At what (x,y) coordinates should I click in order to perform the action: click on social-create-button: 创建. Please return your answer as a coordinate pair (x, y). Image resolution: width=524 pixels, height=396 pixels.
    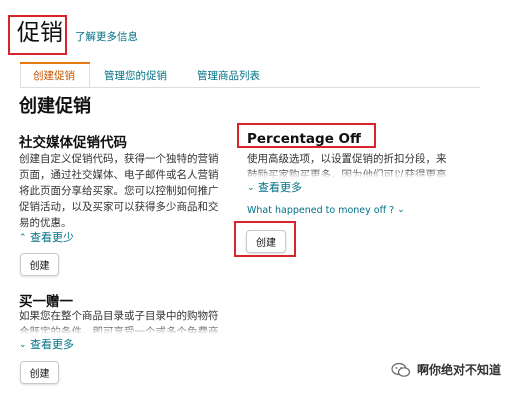
    Looking at the image, I should click on (39, 264).